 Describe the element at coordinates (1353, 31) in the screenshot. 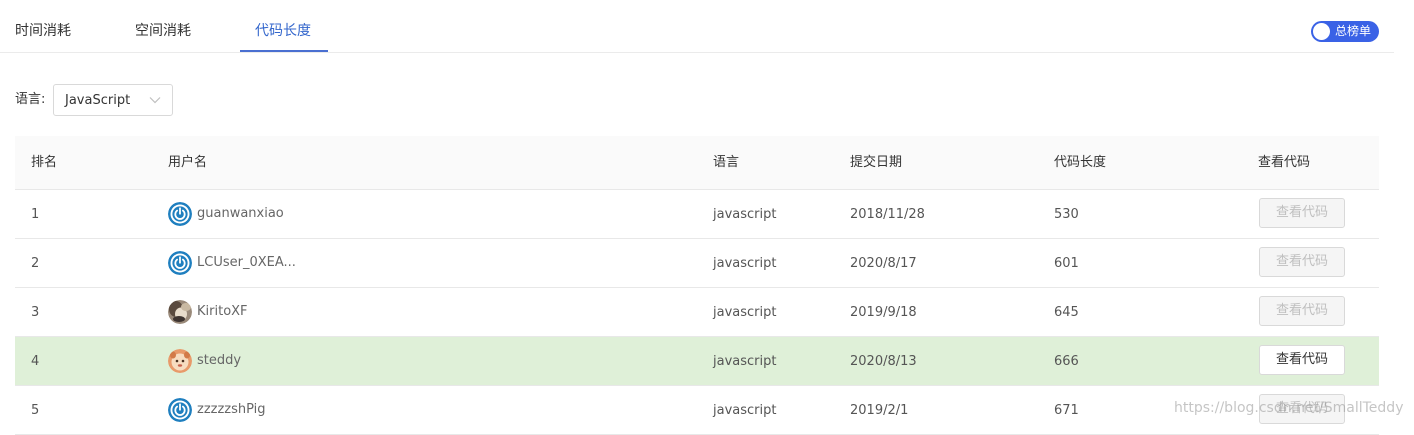

I see `toggle-label: 总榜单` at that location.